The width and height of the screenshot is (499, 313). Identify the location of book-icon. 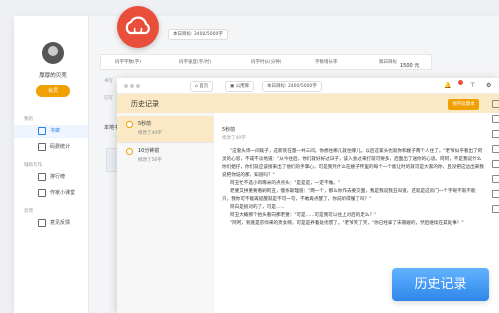
(42, 130).